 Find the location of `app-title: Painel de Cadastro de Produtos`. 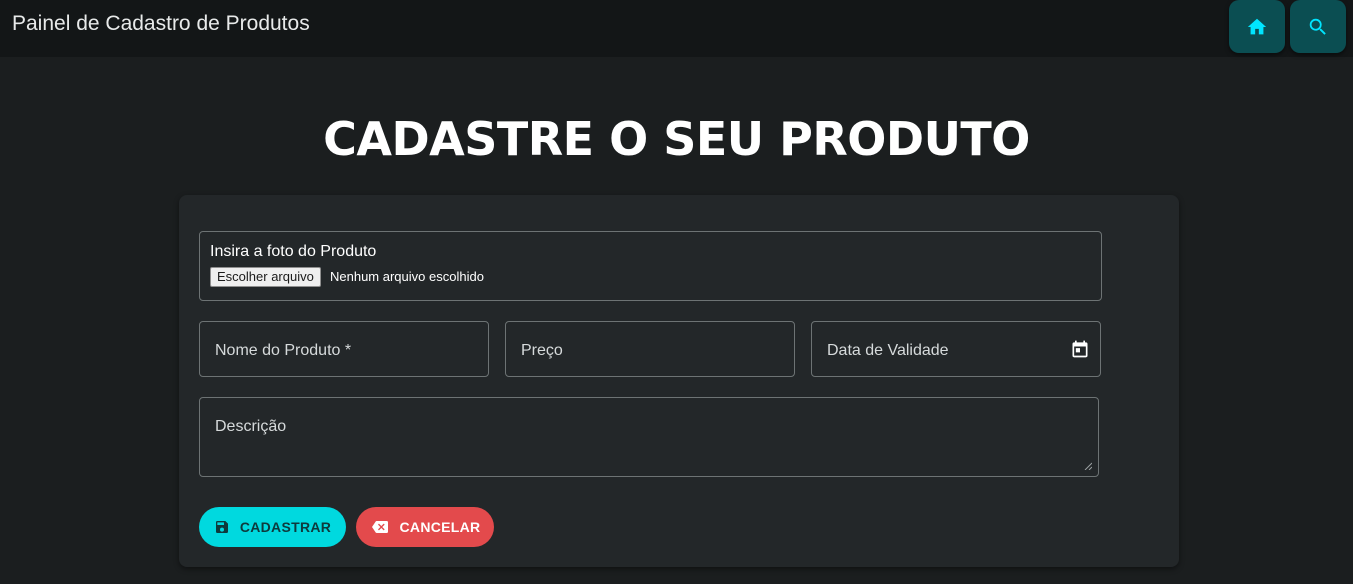

app-title: Painel de Cadastro de Produtos is located at coordinates (161, 23).